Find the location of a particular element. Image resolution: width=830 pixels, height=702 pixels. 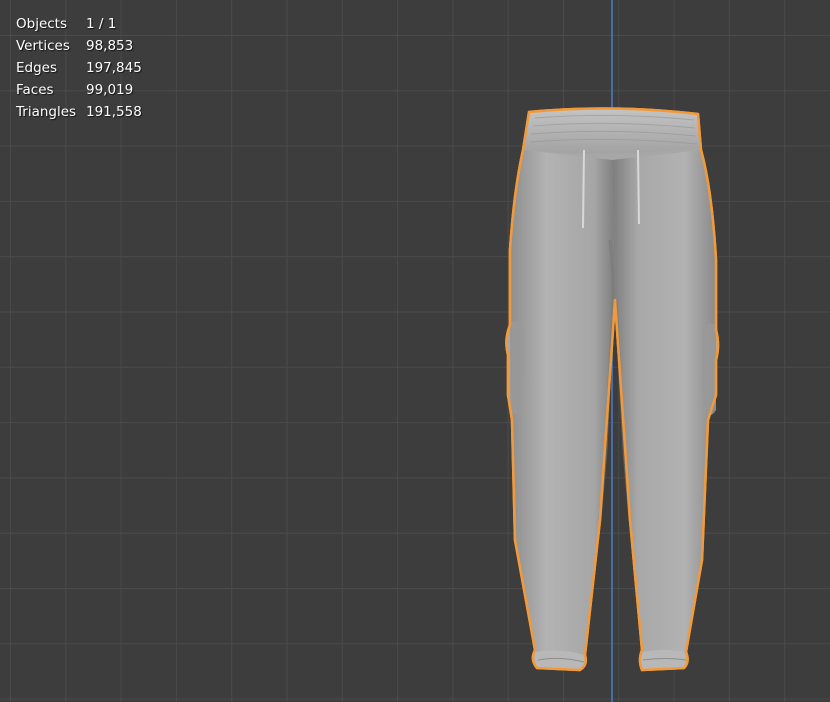

drawstring-left is located at coordinates (583, 189).